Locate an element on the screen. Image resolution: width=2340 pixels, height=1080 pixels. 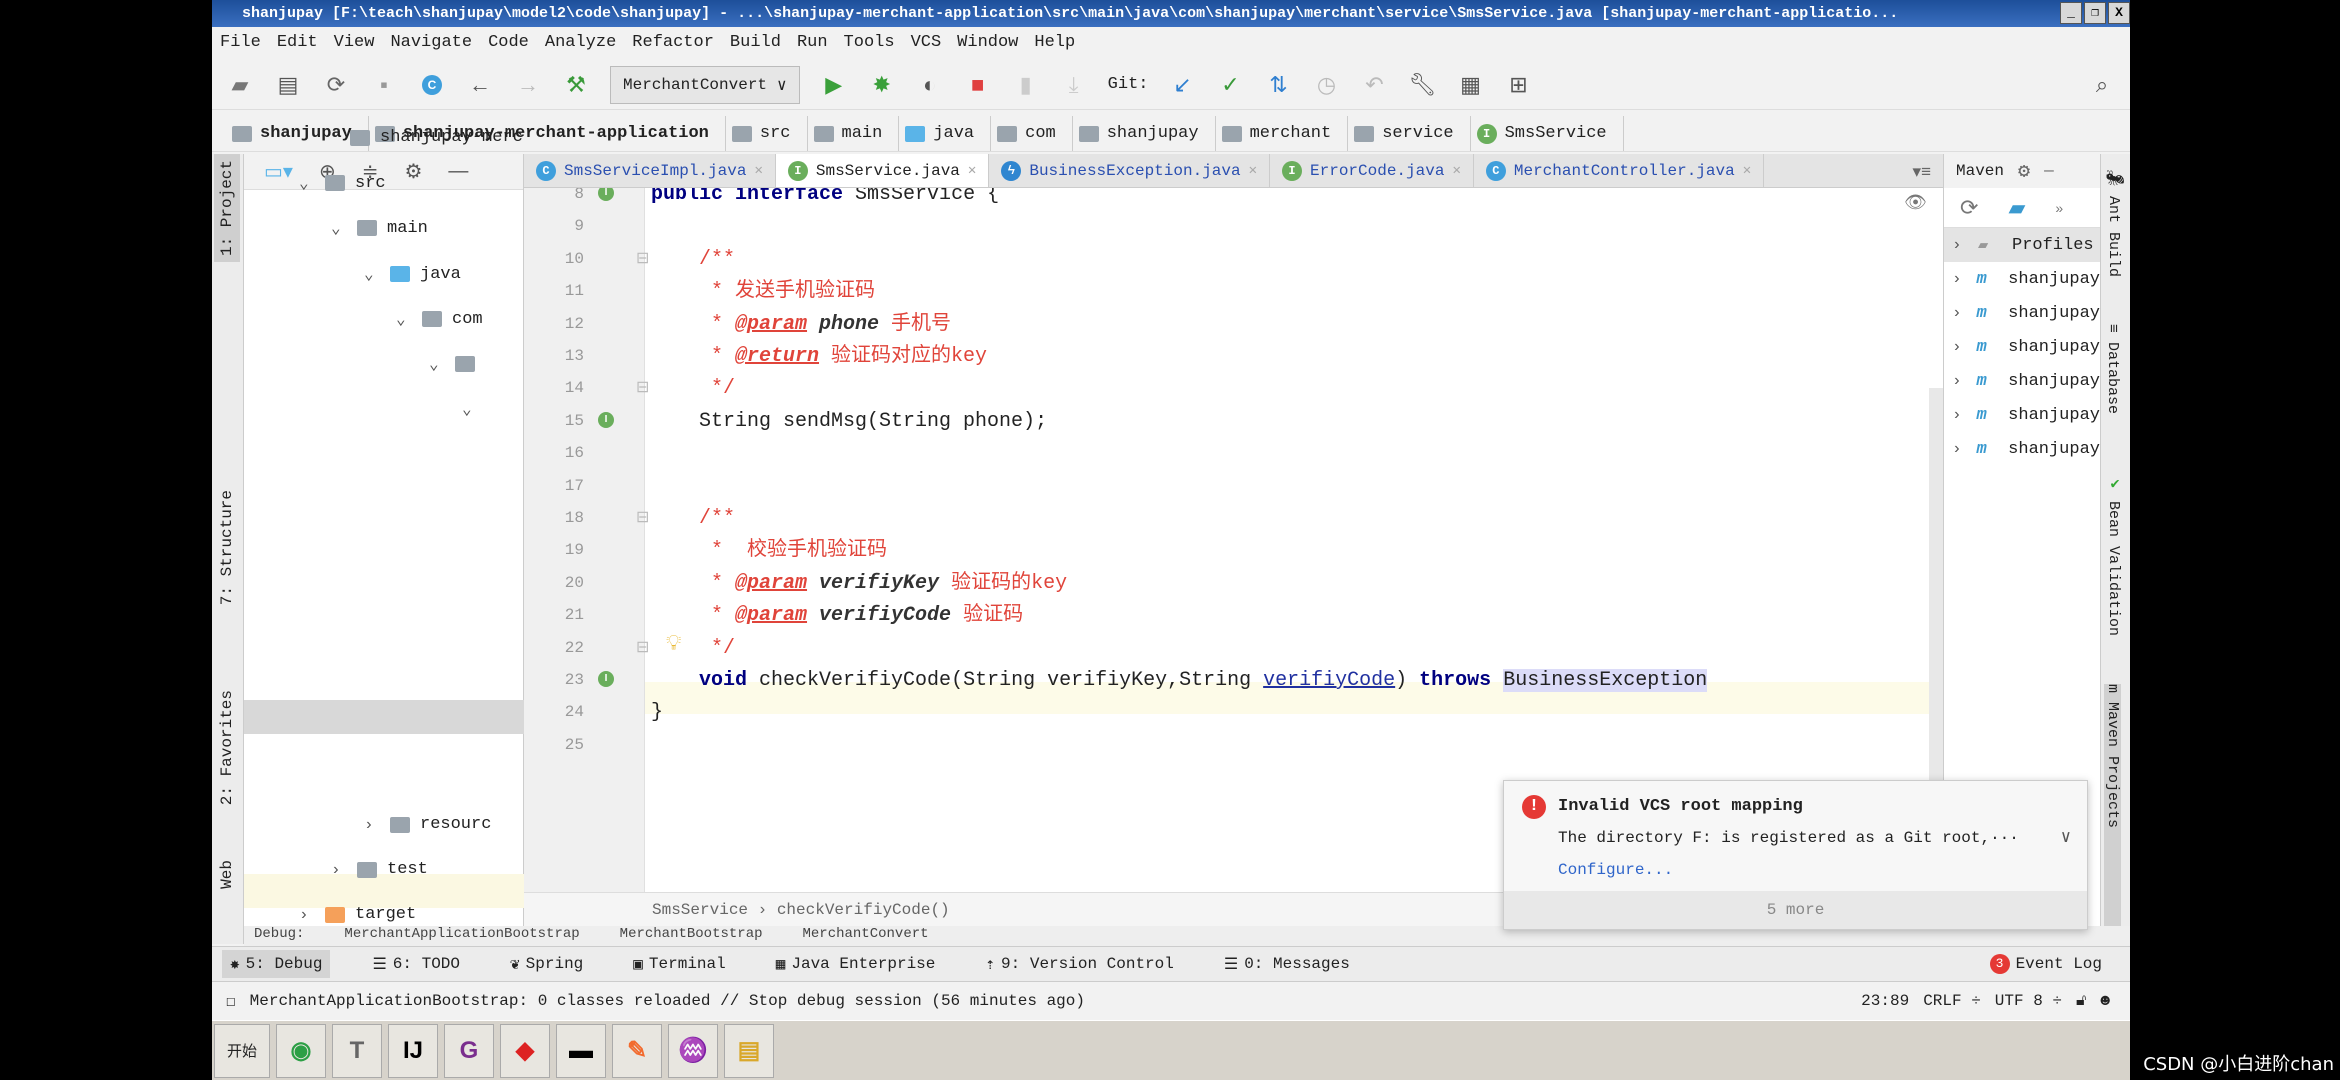
breadcrumb-item: src is located at coordinates (767, 133).